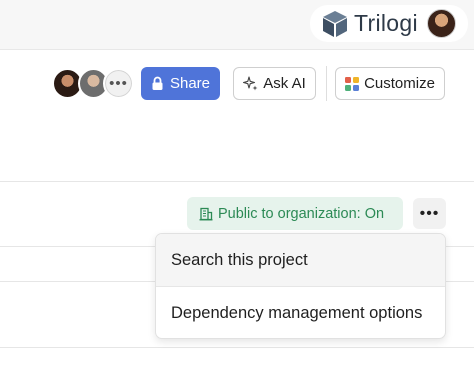  What do you see at coordinates (118, 83) in the screenshot?
I see `more-collaborators-button: •••` at bounding box center [118, 83].